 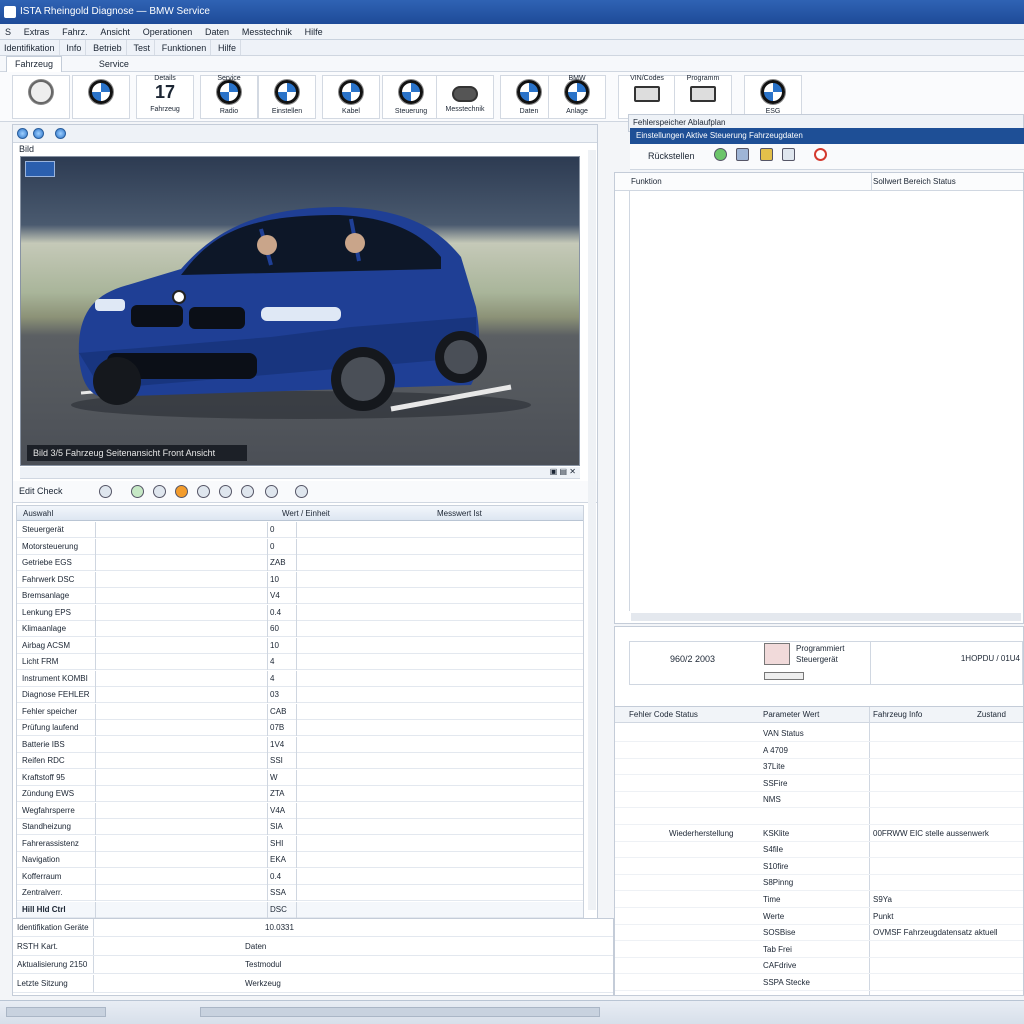 What do you see at coordinates (300, 546) in the screenshot?
I see `table-row: Motorsteuerung 0` at bounding box center [300, 546].